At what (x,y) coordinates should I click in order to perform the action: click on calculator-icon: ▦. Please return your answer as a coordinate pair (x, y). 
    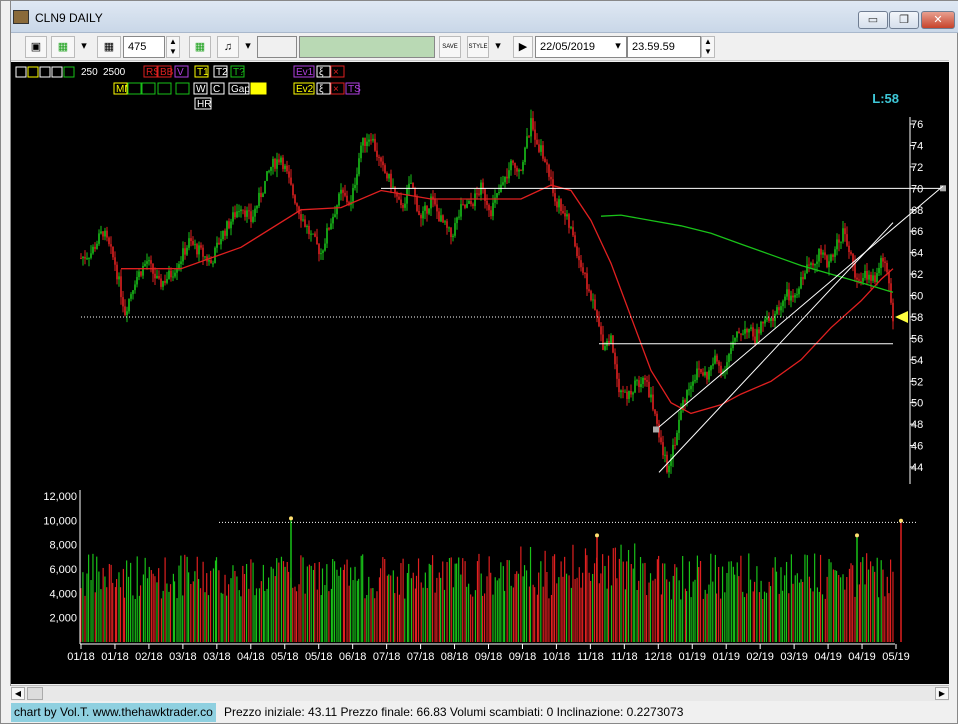
    Looking at the image, I should click on (109, 47).